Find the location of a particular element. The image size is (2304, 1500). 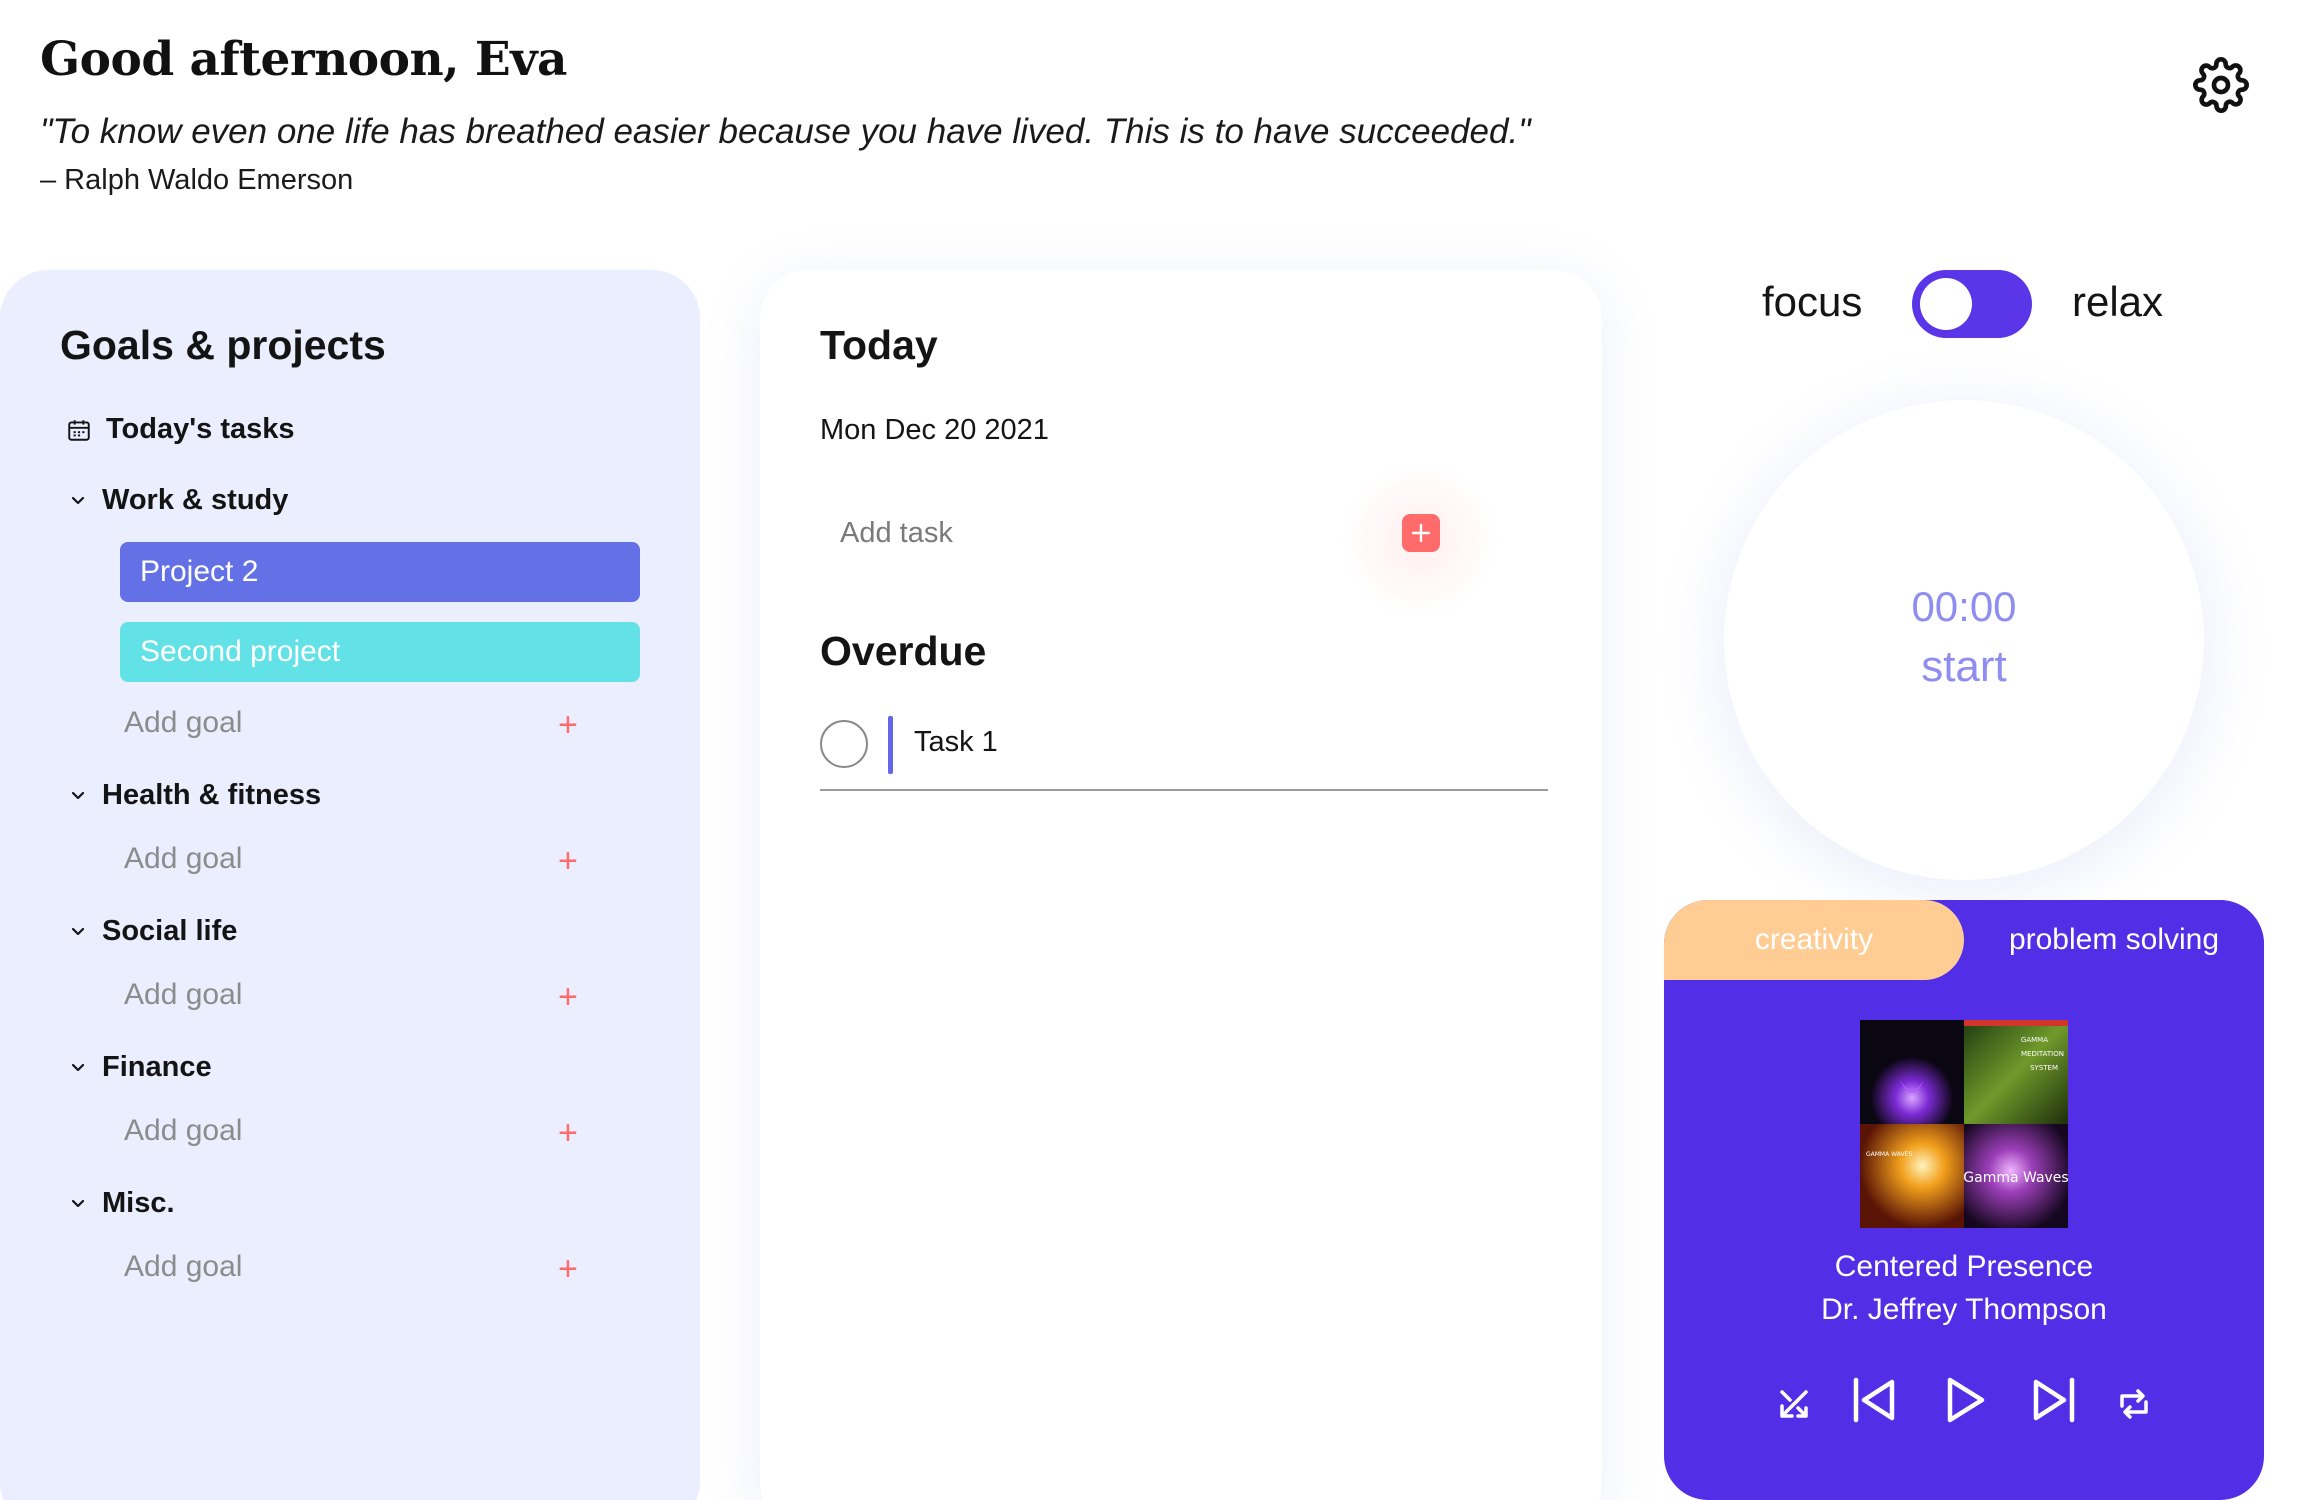

plus-icon is located at coordinates (1421, 533).